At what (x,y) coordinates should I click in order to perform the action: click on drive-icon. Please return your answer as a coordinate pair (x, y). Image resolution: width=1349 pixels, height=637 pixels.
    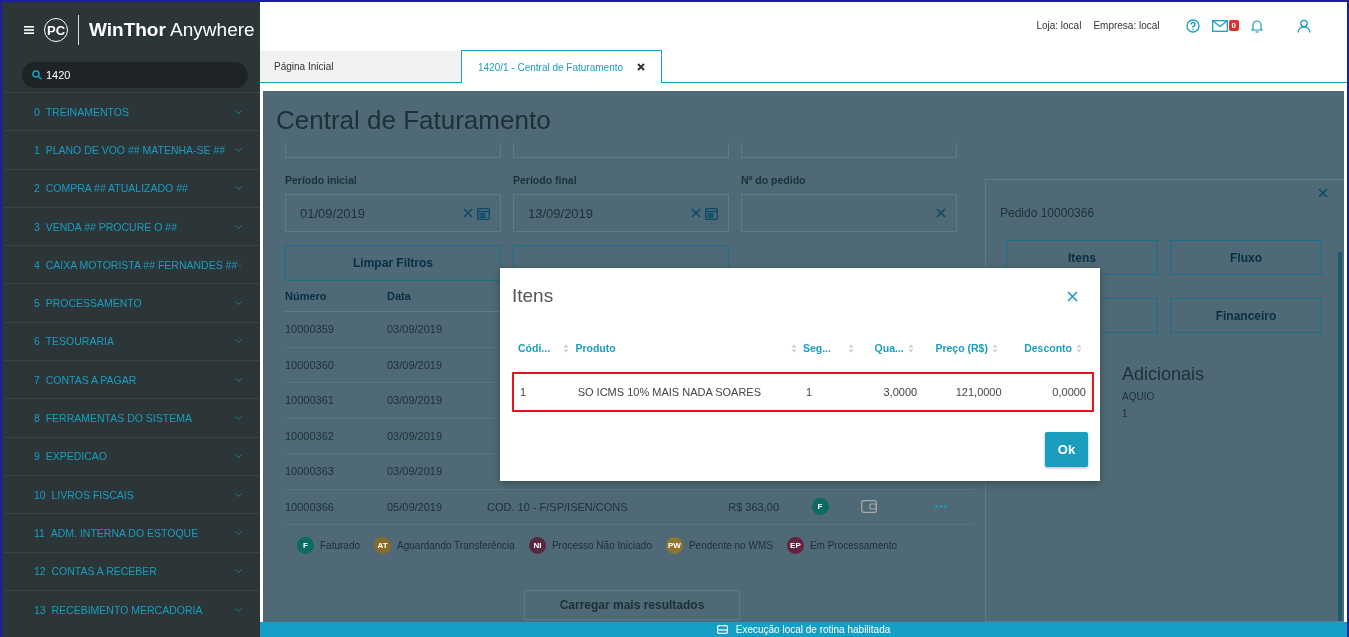
    Looking at the image, I should click on (722, 629).